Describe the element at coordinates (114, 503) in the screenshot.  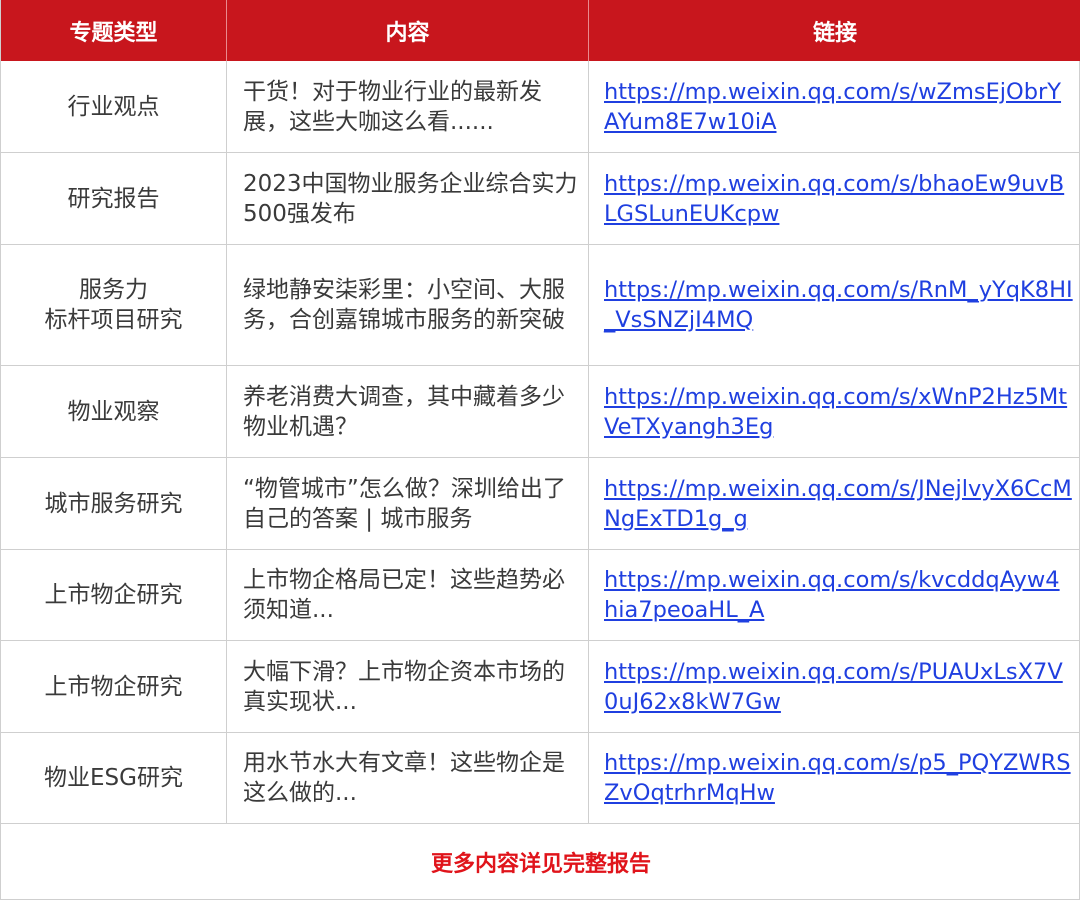
I see `topic-type-cell: 城市服务研究` at that location.